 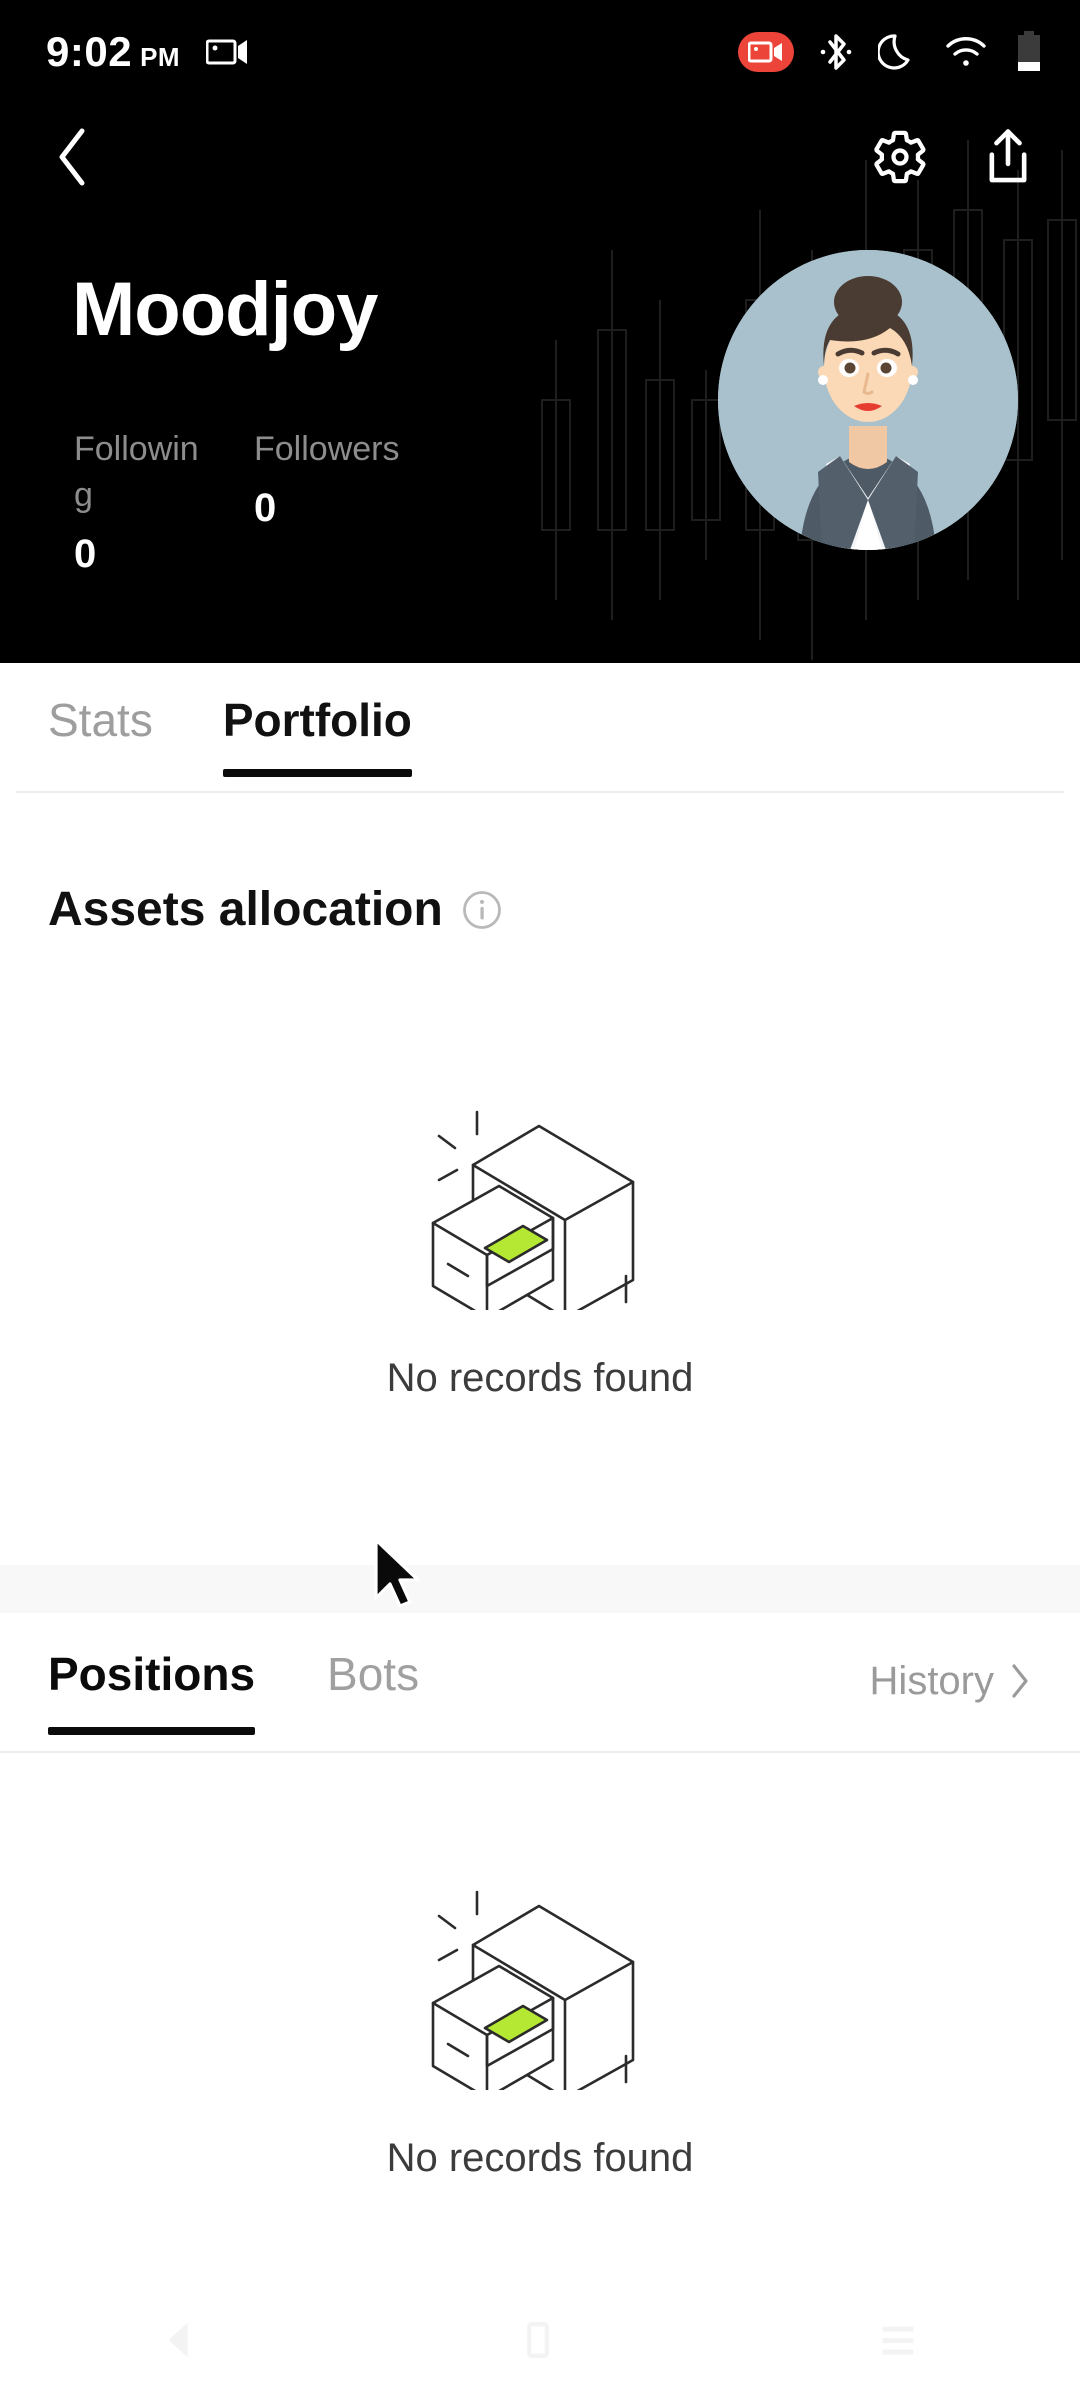 I want to click on history-label: History, so click(x=931, y=1680).